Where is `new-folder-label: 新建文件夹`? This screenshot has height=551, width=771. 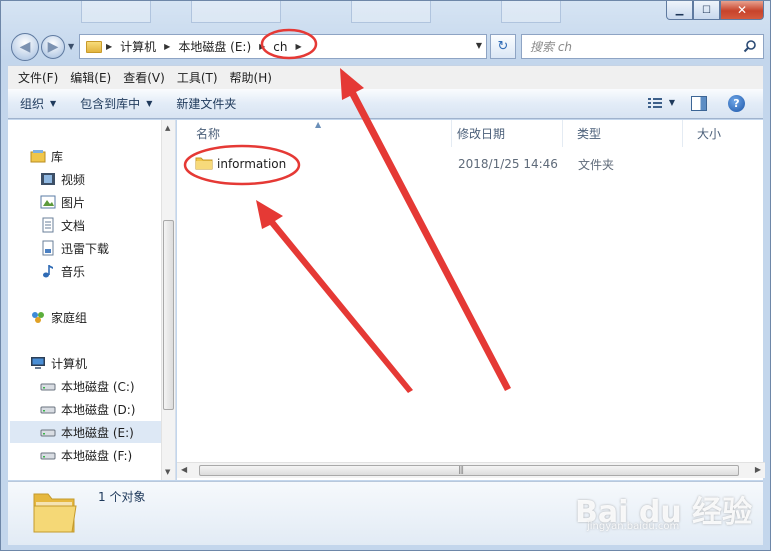 new-folder-label: 新建文件夹 is located at coordinates (206, 104).